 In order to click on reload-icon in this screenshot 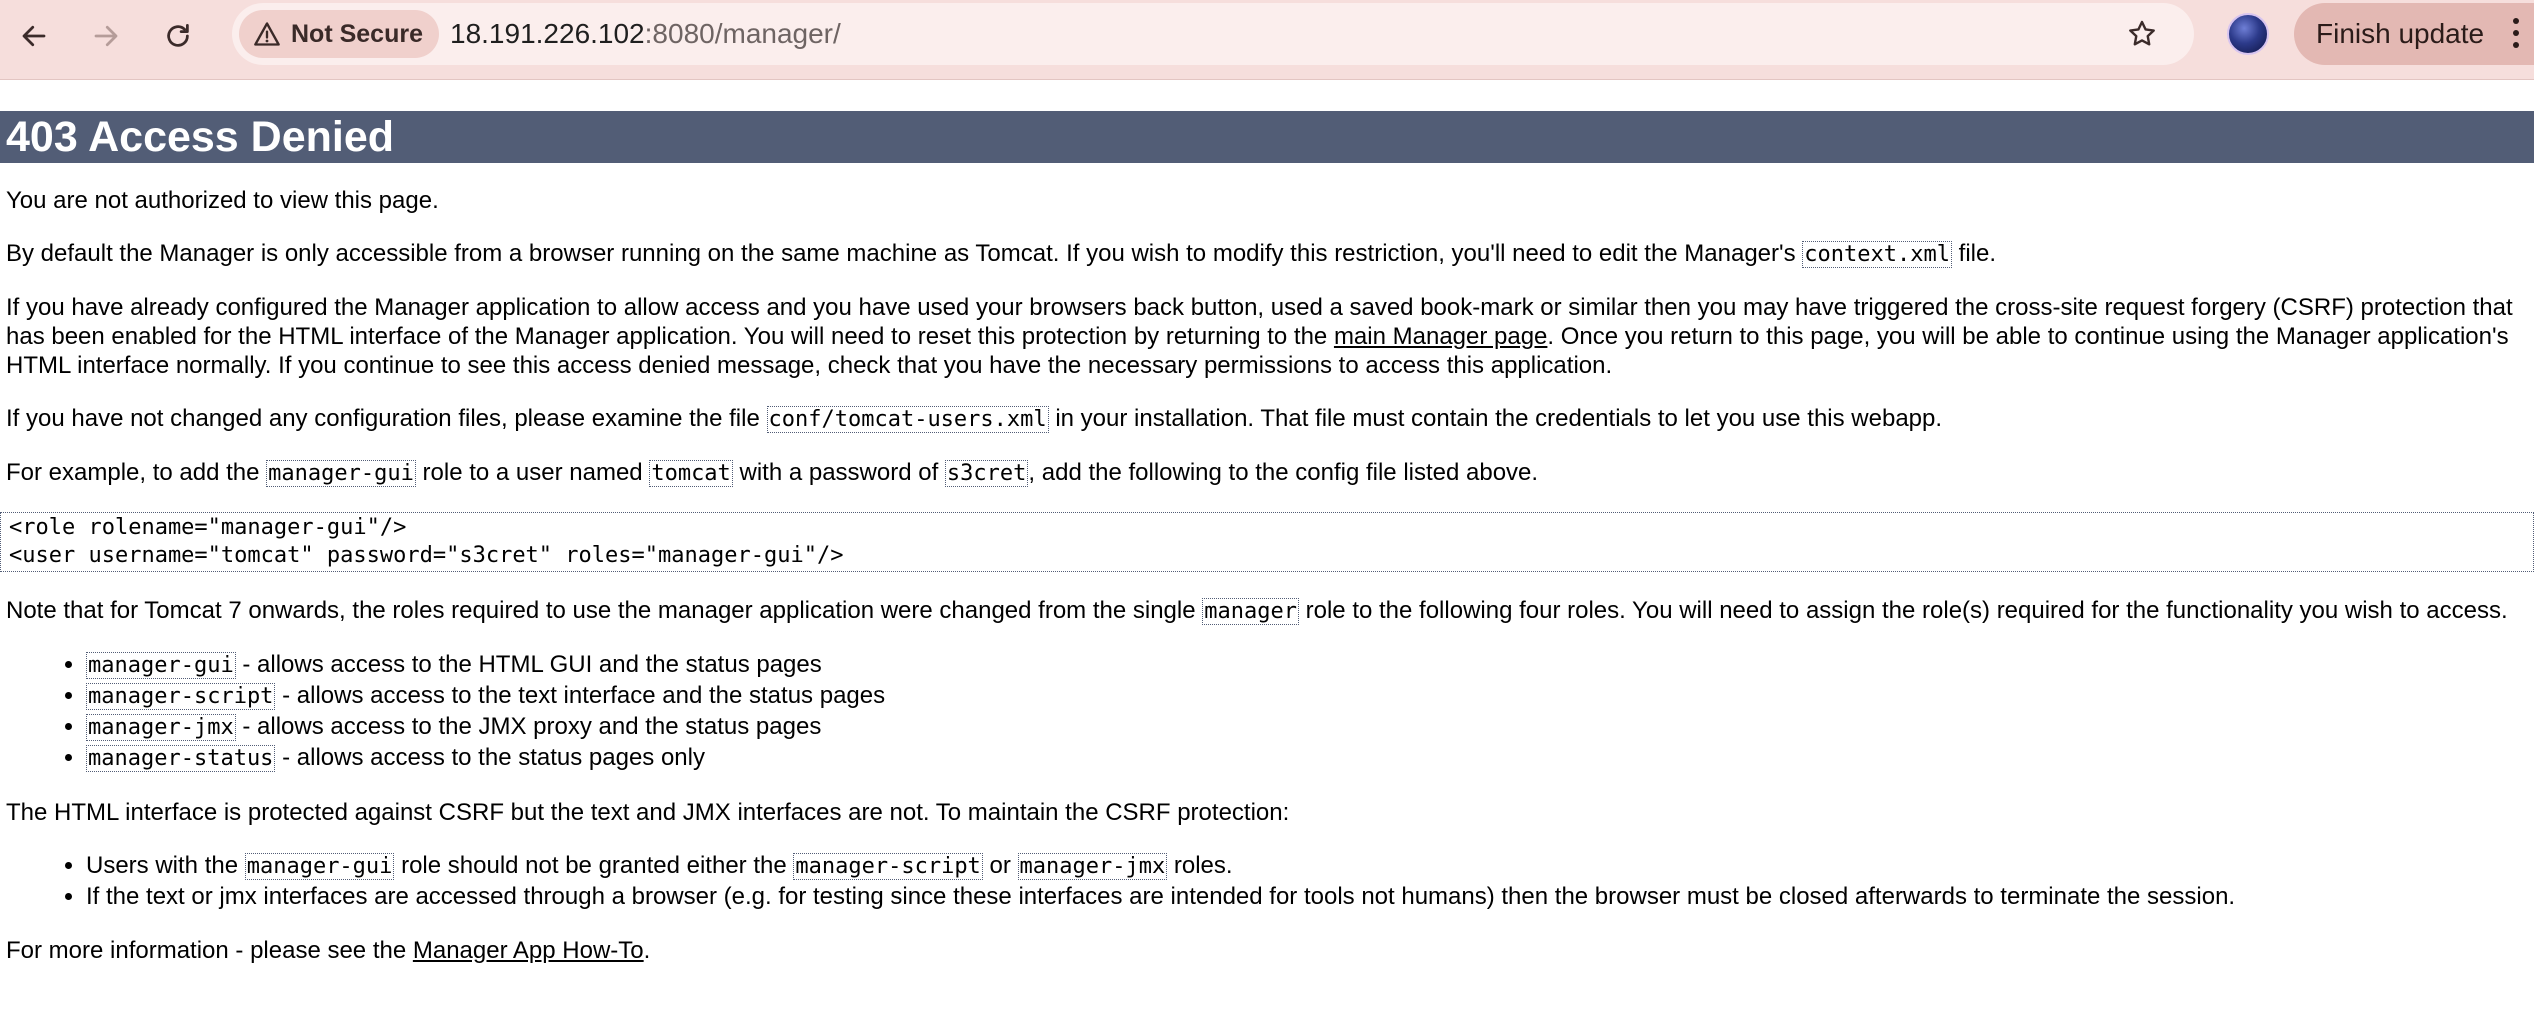, I will do `click(178, 35)`.